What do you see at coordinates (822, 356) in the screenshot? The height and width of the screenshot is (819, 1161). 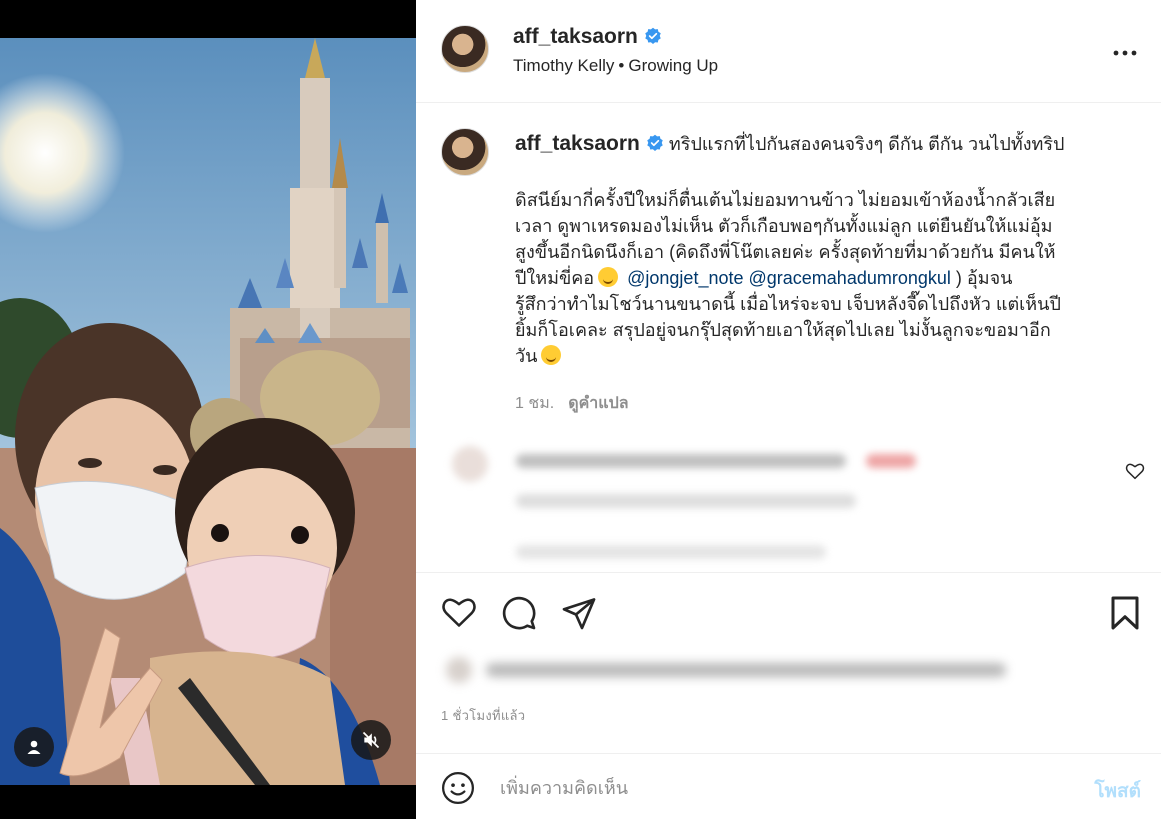 I see `caption-line: วัน` at bounding box center [822, 356].